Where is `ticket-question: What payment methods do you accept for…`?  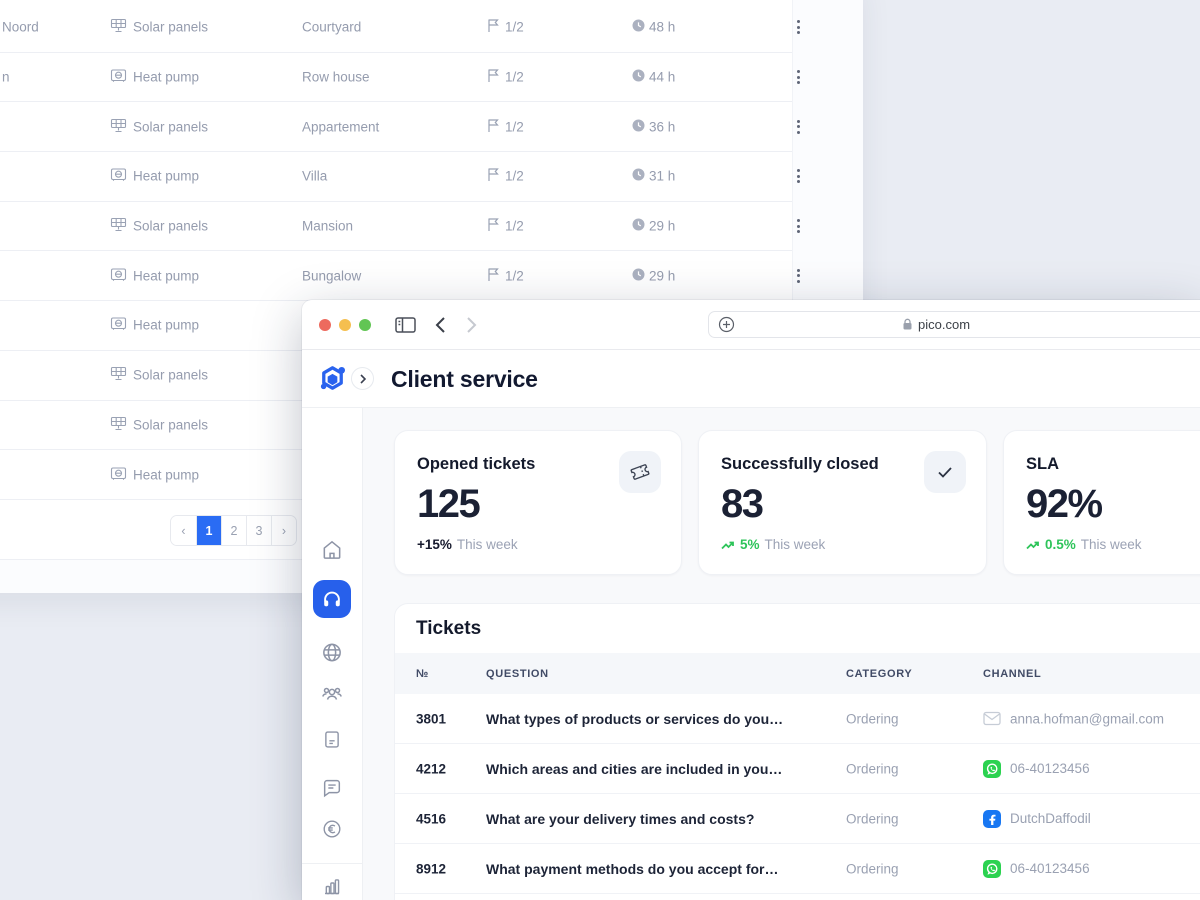 ticket-question: What payment methods do you accept for… is located at coordinates (632, 868).